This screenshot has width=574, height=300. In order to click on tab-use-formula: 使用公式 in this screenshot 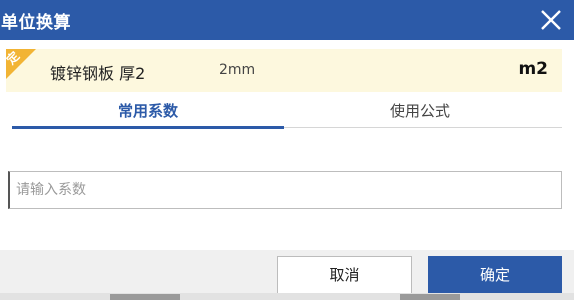, I will do `click(420, 112)`.